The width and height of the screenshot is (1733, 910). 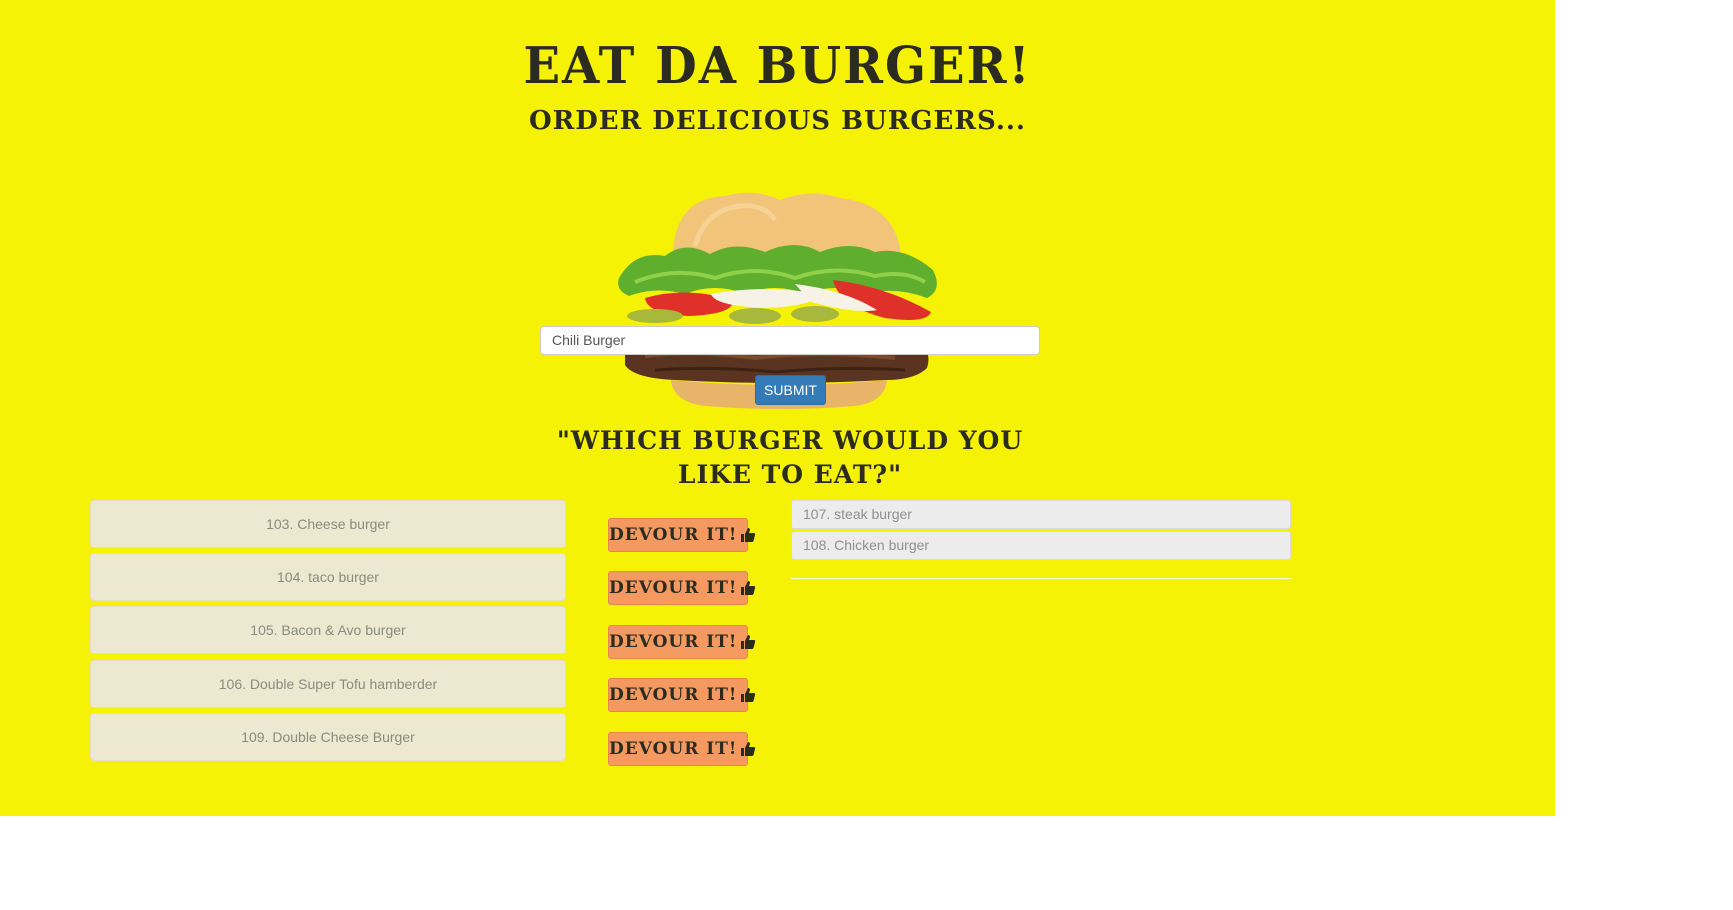 What do you see at coordinates (1644, 408) in the screenshot?
I see `page-margin-right` at bounding box center [1644, 408].